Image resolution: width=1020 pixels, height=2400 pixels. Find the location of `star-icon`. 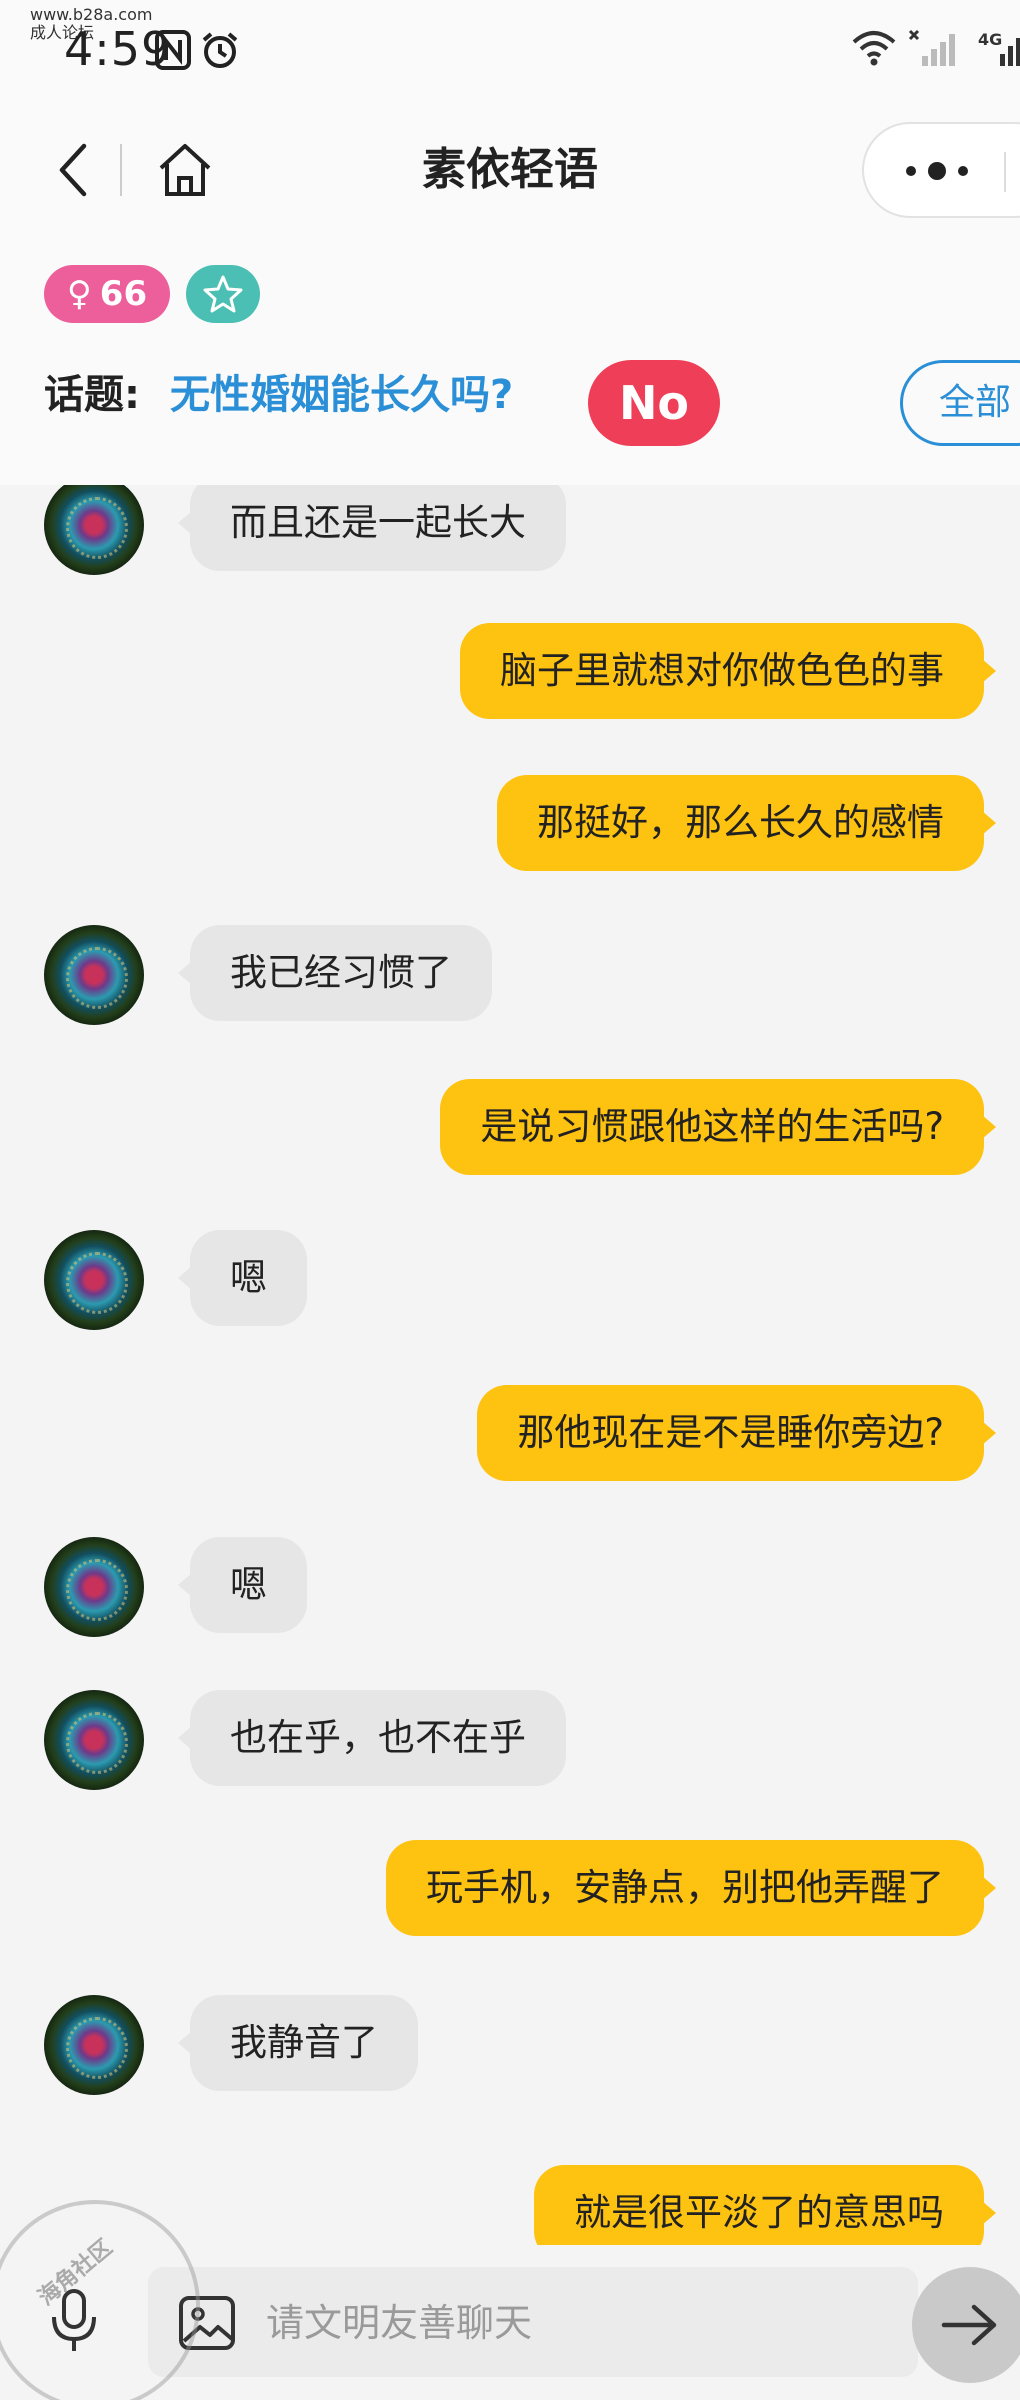

star-icon is located at coordinates (223, 294).